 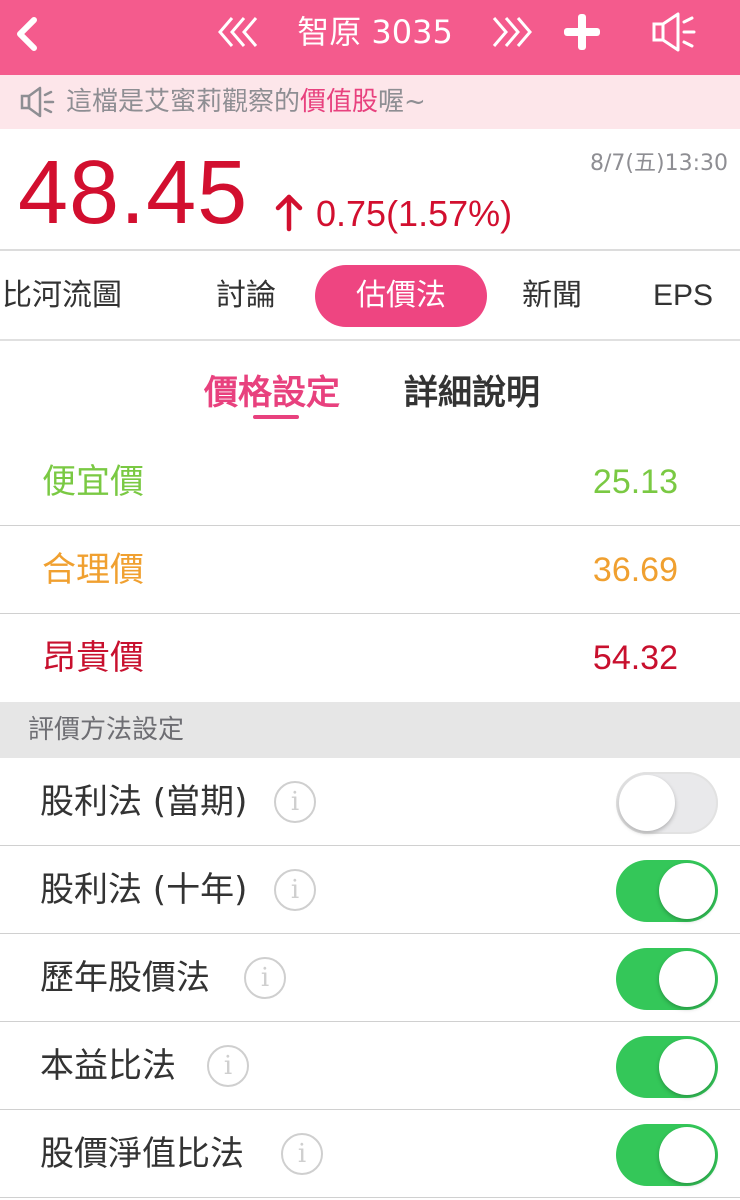 What do you see at coordinates (62, 296) in the screenshot?
I see `tab-river-chart: 比河流圖` at bounding box center [62, 296].